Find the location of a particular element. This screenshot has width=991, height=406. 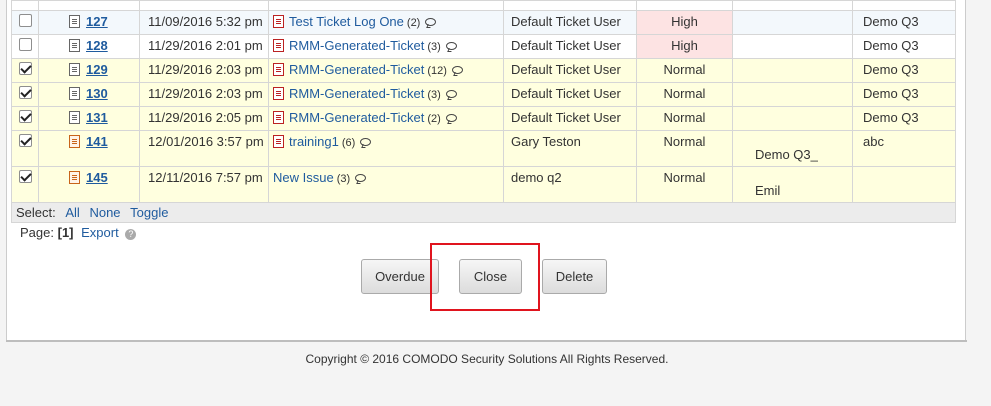

id-cell: 130 is located at coordinates (89, 94).